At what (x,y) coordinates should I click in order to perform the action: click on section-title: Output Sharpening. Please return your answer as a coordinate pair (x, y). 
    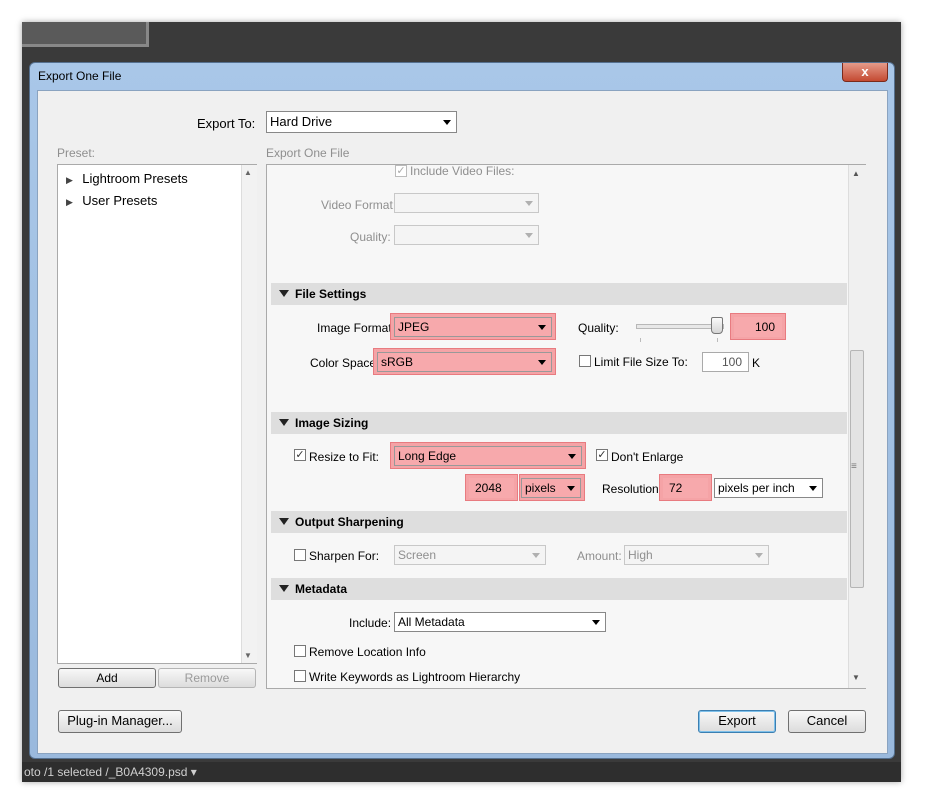
    Looking at the image, I should click on (349, 522).